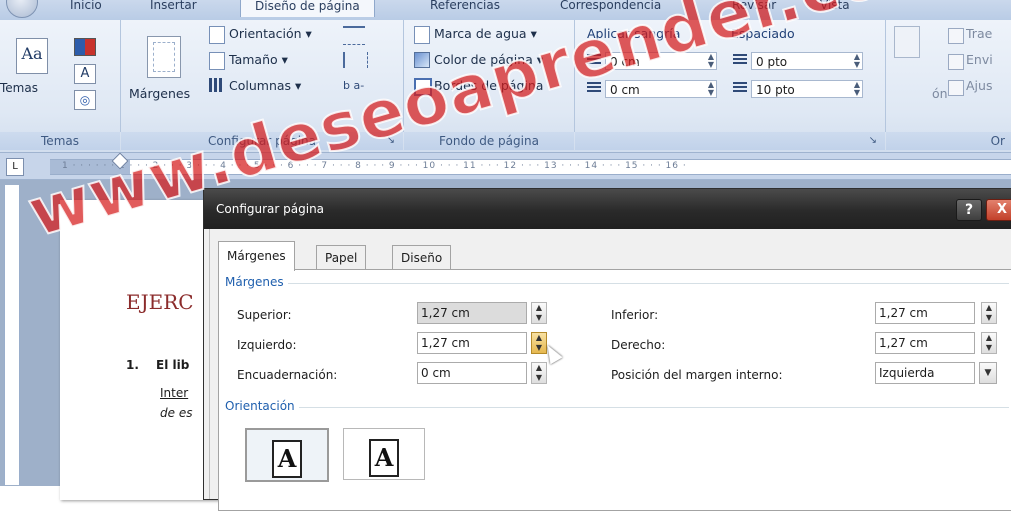 The width and height of the screenshot is (1011, 511). What do you see at coordinates (15, 167) in the screenshot?
I see `tab-selector: L` at bounding box center [15, 167].